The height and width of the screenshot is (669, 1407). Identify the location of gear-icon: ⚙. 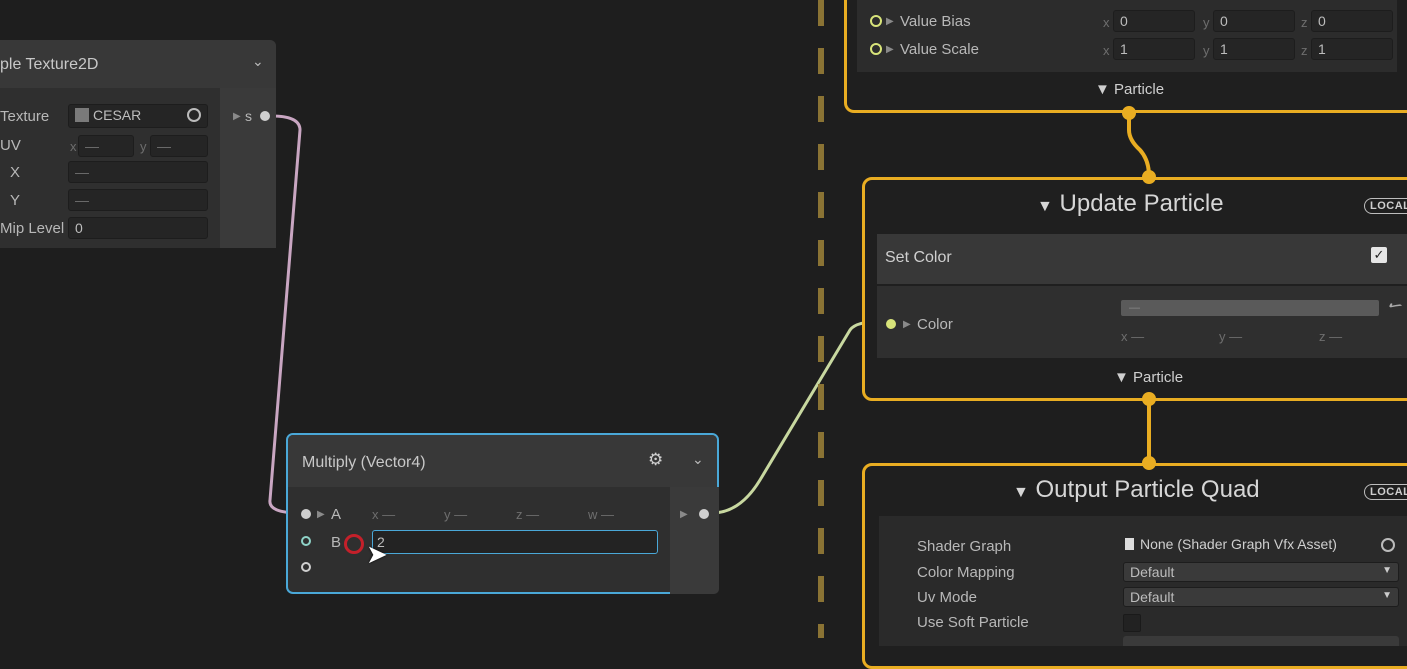
(655, 460).